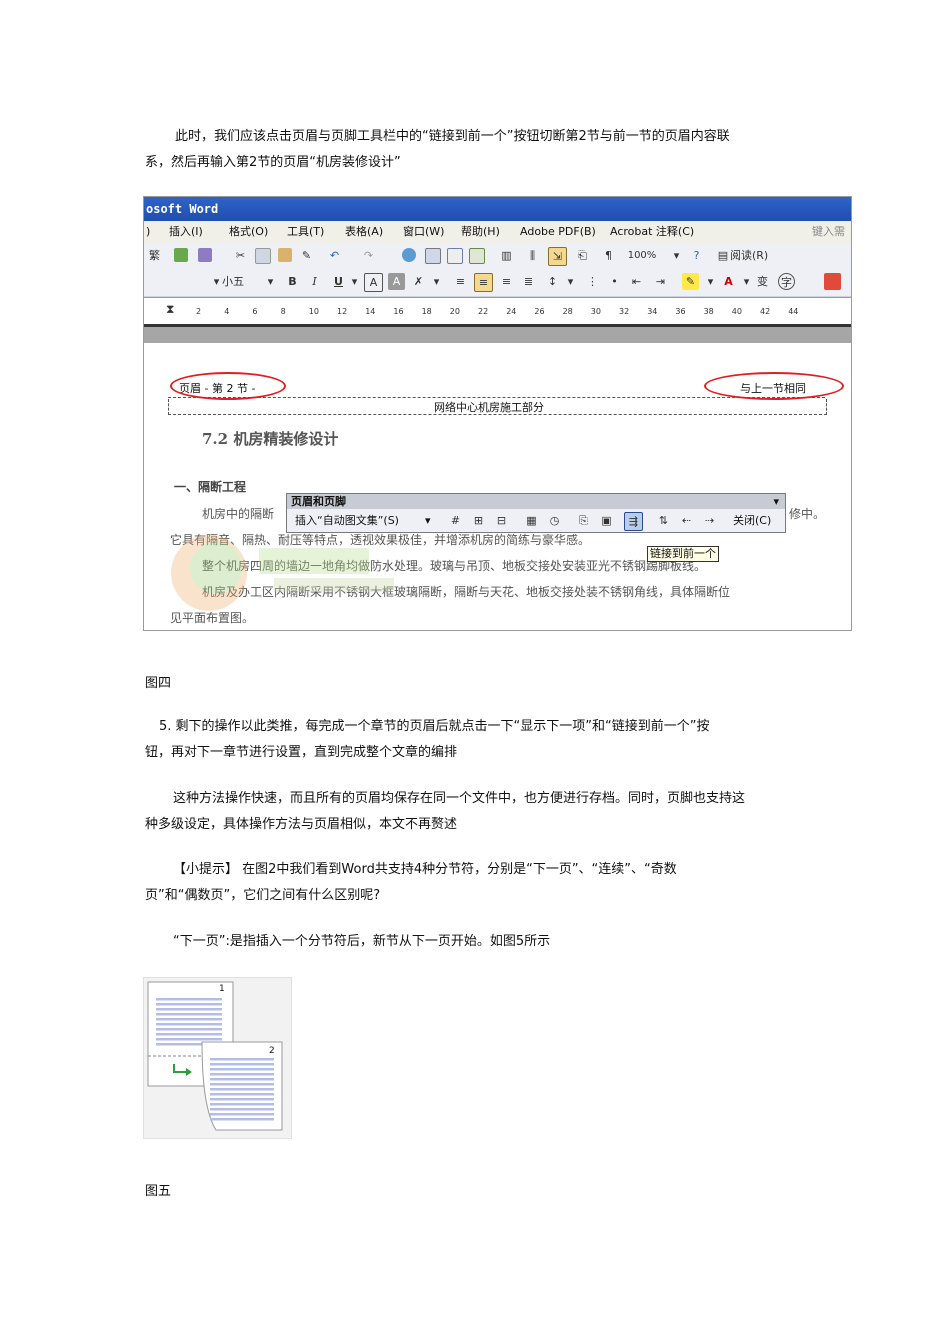  Describe the element at coordinates (558, 232) in the screenshot. I see `menu-adobe-pdf: Adobe PDF(B)` at that location.